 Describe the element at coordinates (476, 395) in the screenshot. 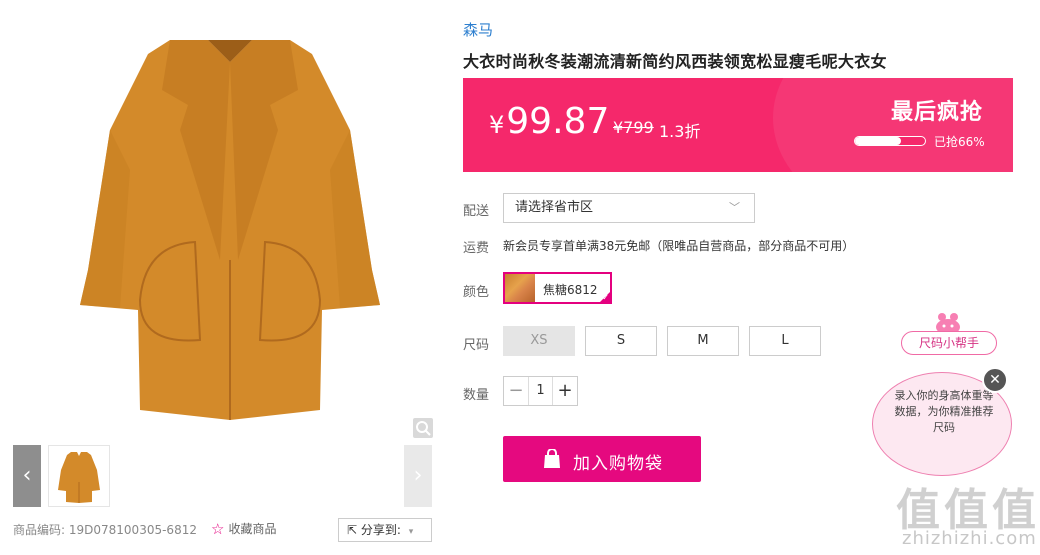

I see `quantity-label: 数量` at that location.